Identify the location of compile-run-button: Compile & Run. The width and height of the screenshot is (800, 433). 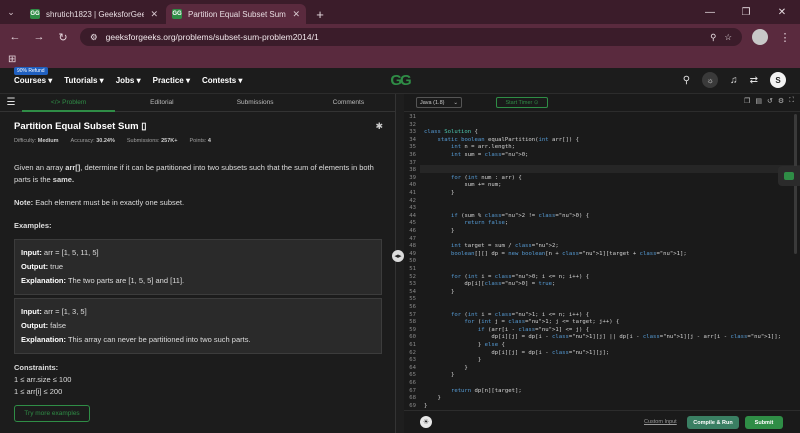
(713, 422).